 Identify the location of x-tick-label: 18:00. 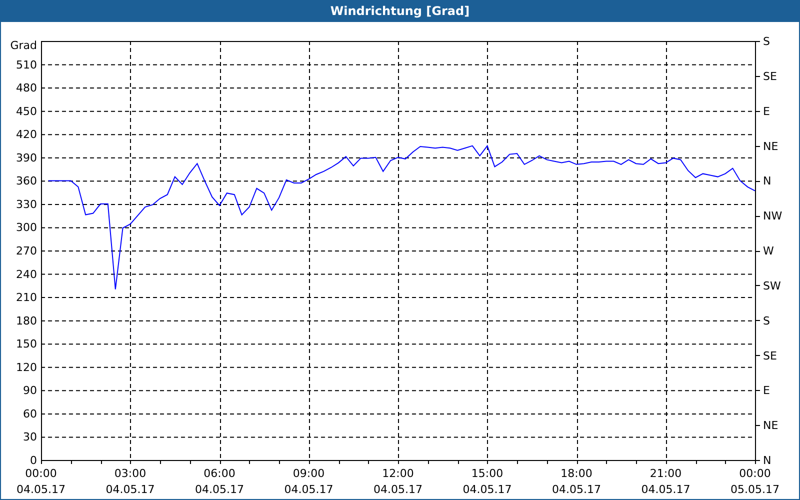
(576, 473).